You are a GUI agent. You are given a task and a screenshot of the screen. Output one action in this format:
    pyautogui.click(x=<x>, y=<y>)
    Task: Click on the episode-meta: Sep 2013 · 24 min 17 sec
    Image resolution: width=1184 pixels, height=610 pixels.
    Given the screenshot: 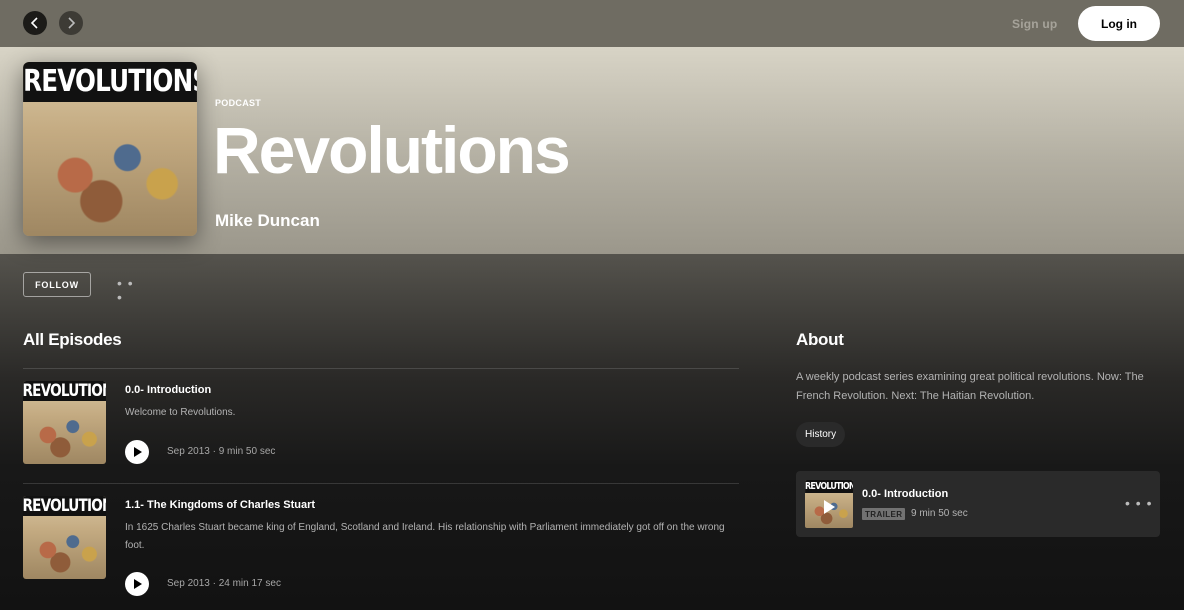 What is the action you would take?
    pyautogui.click(x=224, y=583)
    